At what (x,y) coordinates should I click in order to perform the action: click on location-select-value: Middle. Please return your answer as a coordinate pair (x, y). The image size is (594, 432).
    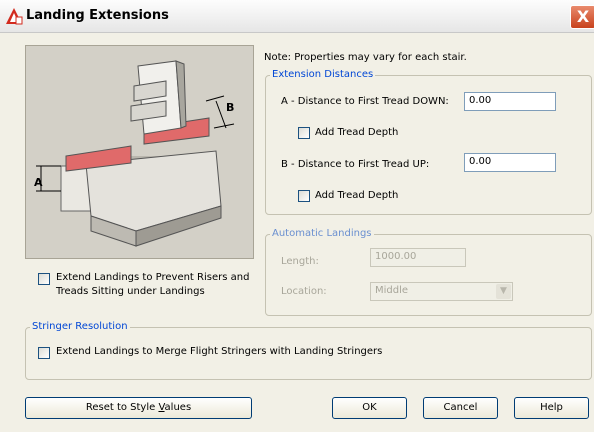
    Looking at the image, I should click on (392, 290).